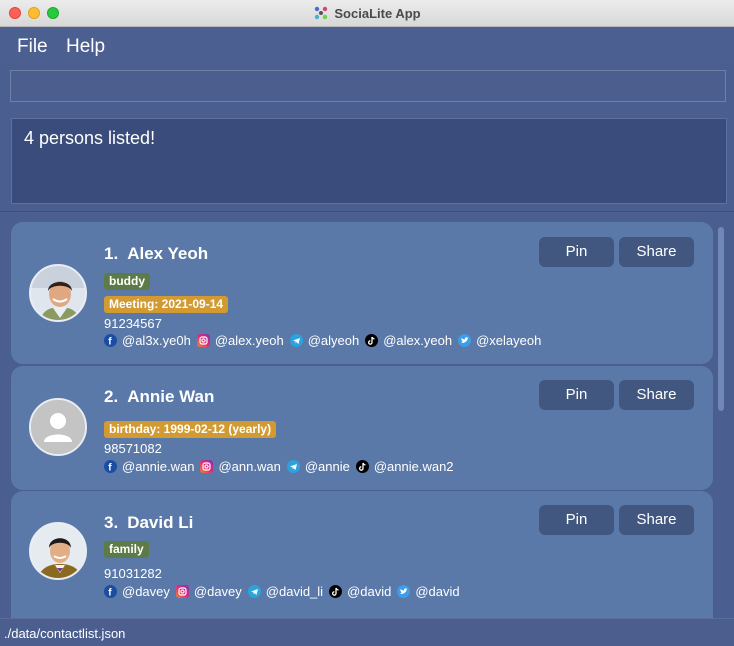  What do you see at coordinates (65, 633) in the screenshot?
I see `save-file-path: ./data/contactlist.json` at bounding box center [65, 633].